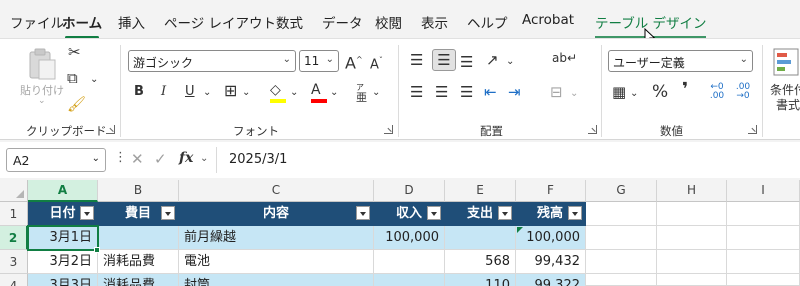  I want to click on accounting-dropdown-icon: ⌄, so click(634, 94).